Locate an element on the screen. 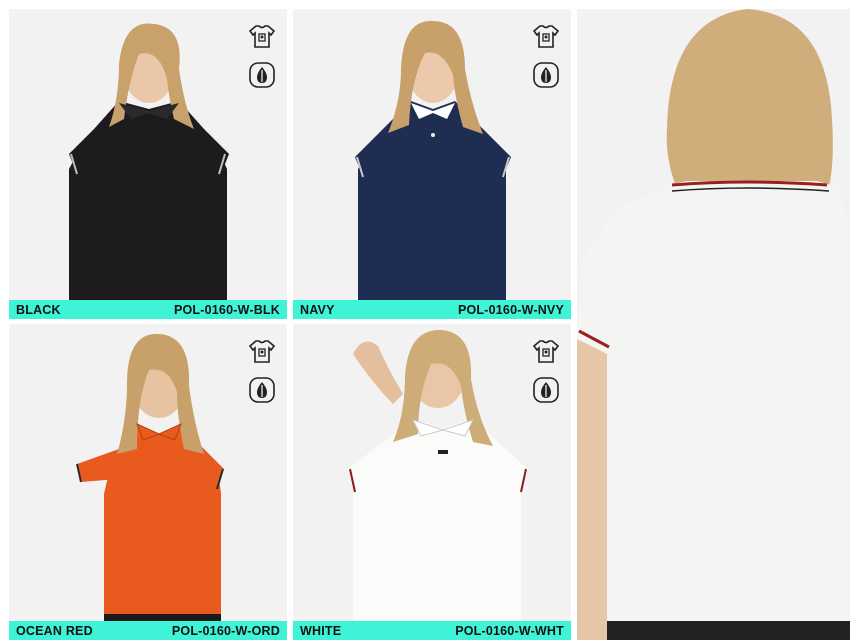  color-label-bar: NAVY POL-0160-W-NVY is located at coordinates (432, 309).